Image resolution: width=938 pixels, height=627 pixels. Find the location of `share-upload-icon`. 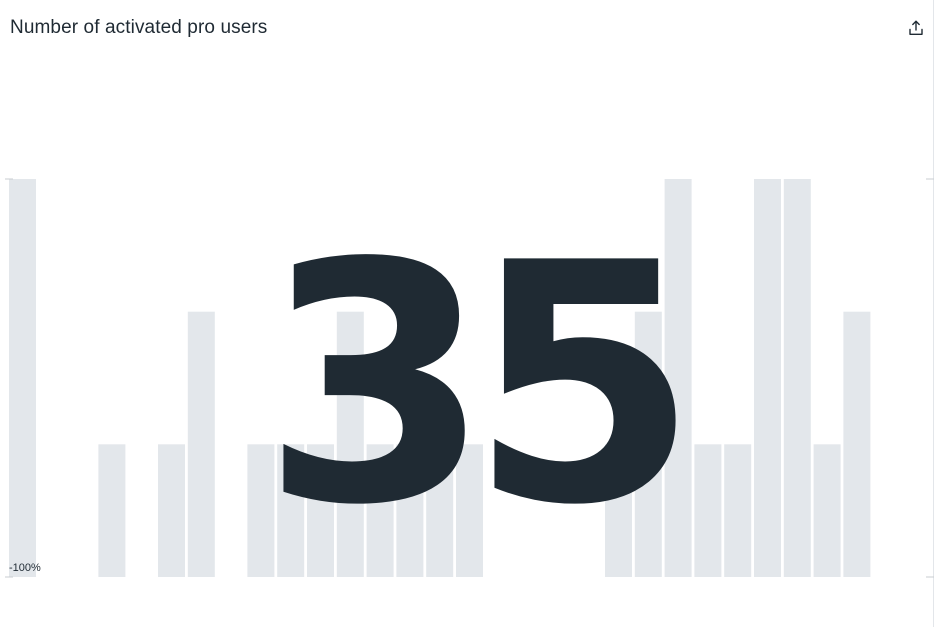

share-upload-icon is located at coordinates (916, 27).